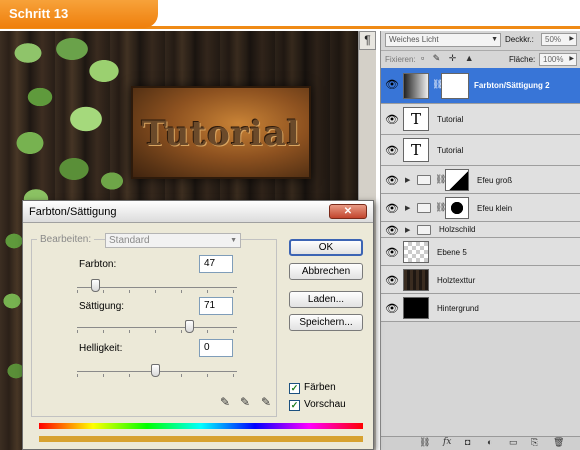  Describe the element at coordinates (450, 150) in the screenshot. I see `layer-name: Tutorial` at that location.